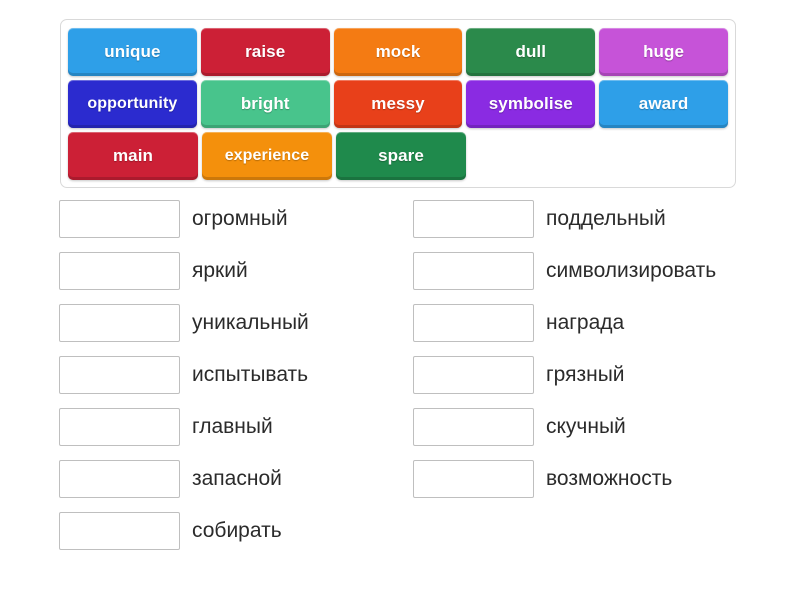 Image resolution: width=800 pixels, height=600 pixels. Describe the element at coordinates (401, 156) in the screenshot. I see `word-tile-spare: spare` at that location.